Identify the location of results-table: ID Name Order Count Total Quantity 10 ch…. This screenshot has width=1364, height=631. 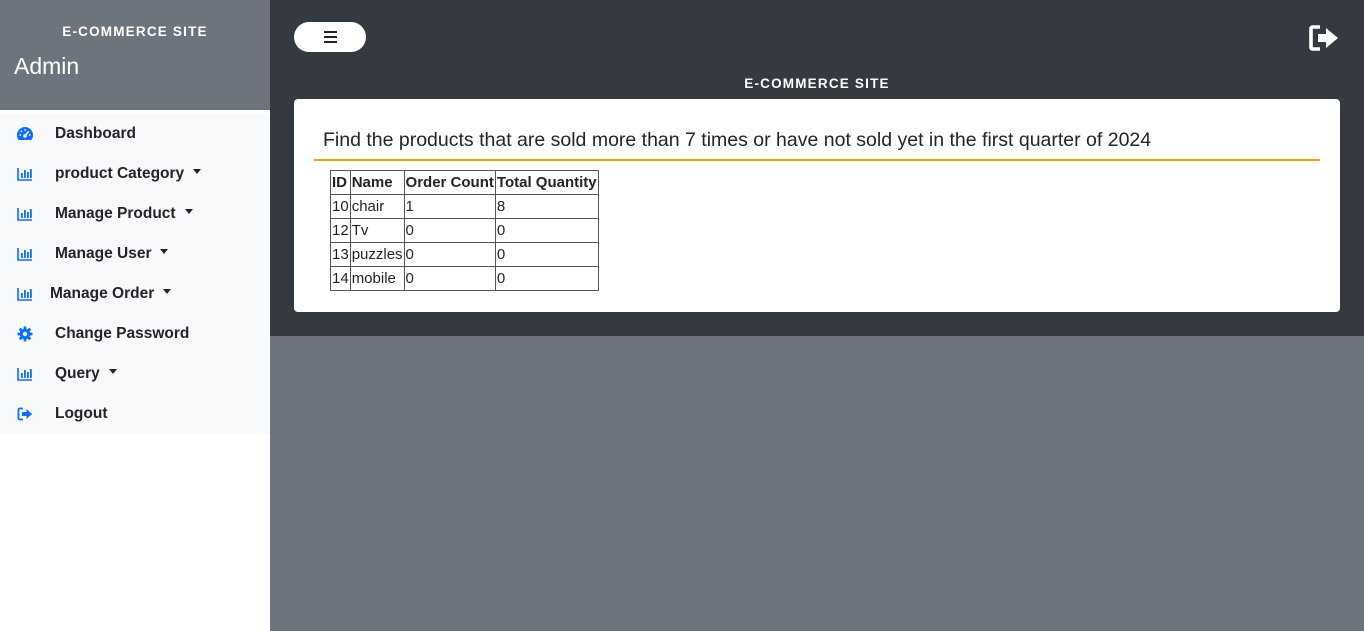
(464, 230).